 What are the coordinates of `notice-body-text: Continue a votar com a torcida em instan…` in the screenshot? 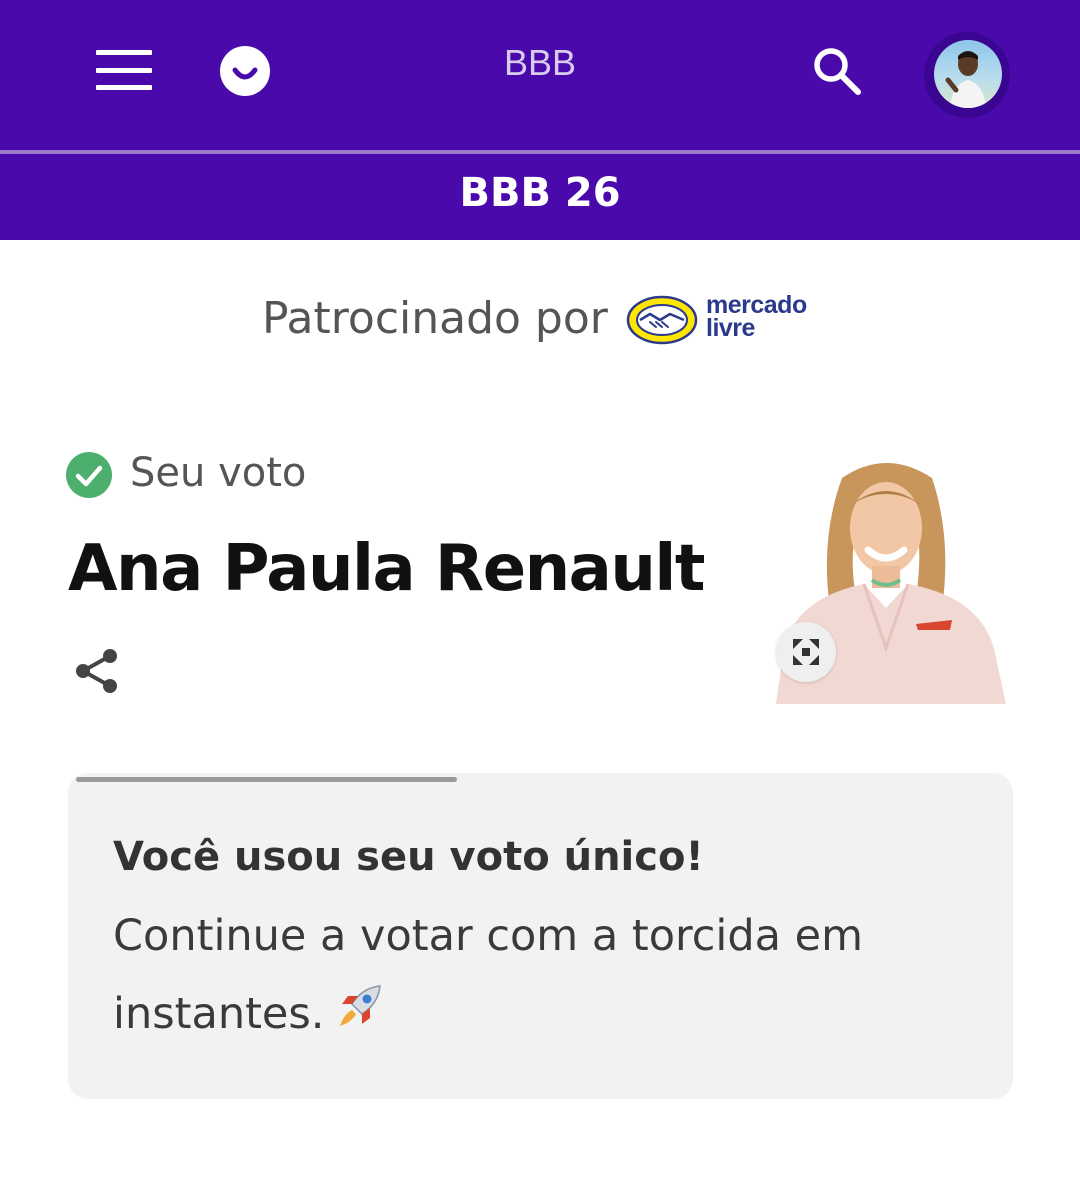 It's located at (488, 975).